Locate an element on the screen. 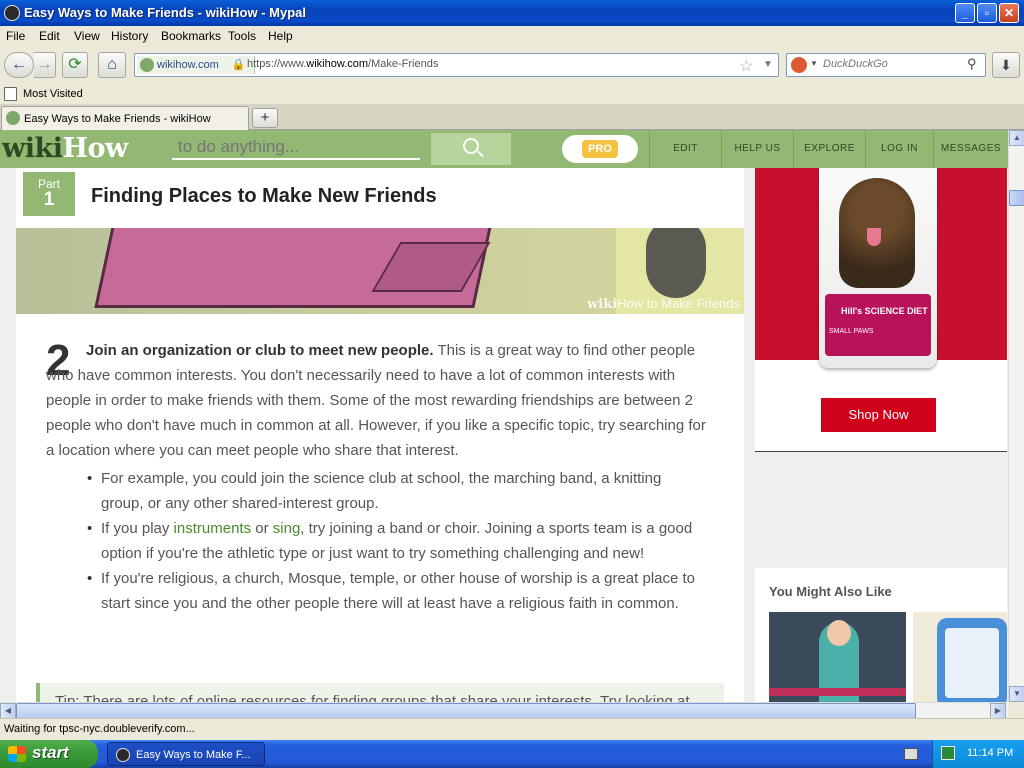 The height and width of the screenshot is (768, 1024). nav-messages: MESSAGES is located at coordinates (970, 149).